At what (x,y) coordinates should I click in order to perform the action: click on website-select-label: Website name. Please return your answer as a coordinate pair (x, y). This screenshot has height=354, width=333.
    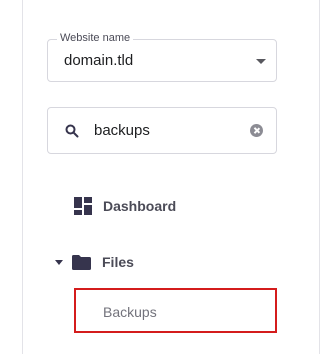
    Looking at the image, I should click on (95, 38).